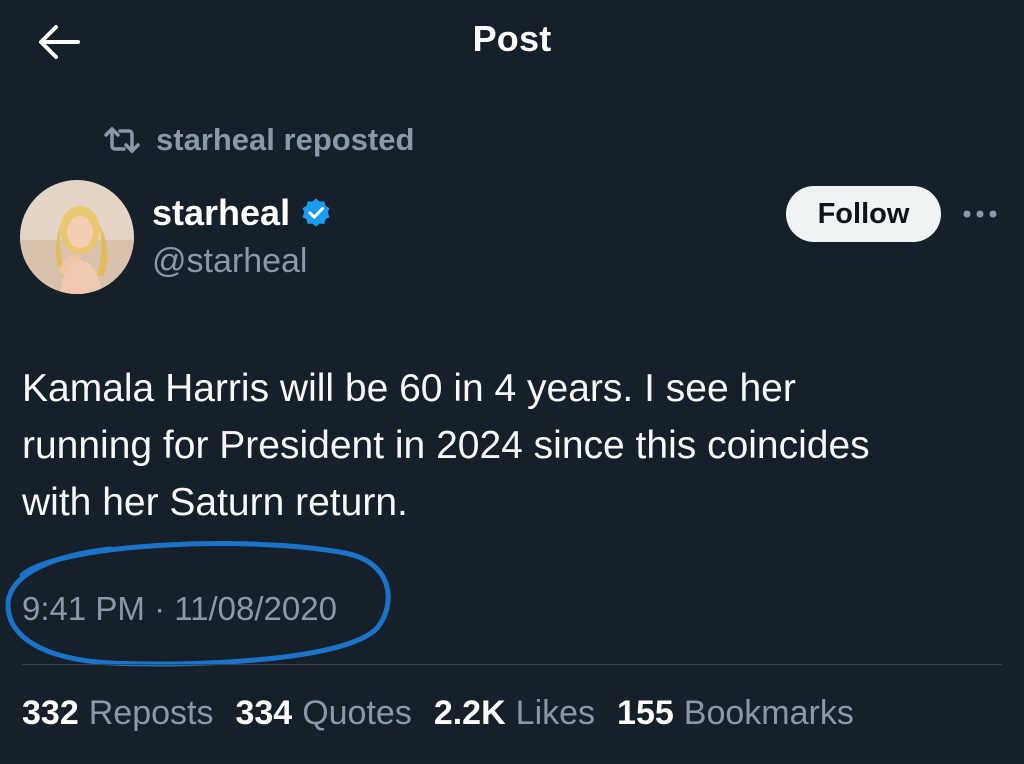 The image size is (1024, 764). I want to click on repost-indicator: starheal reposted, so click(259, 140).